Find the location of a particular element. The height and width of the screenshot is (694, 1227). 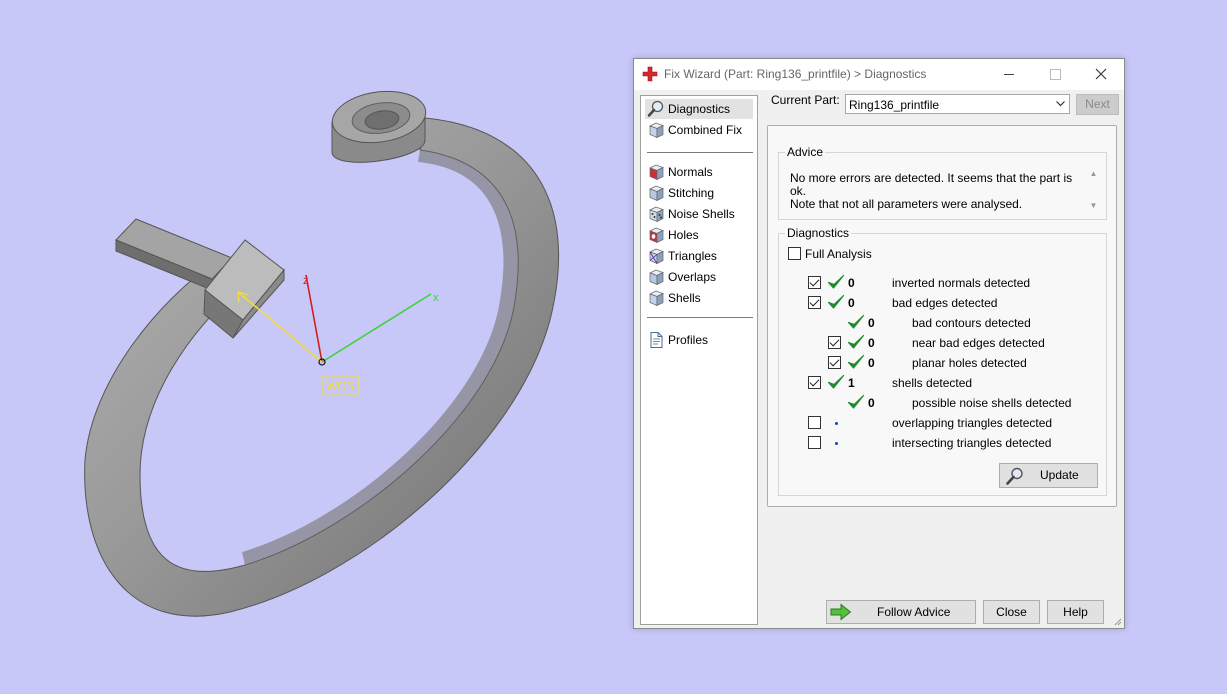

x-axis-label: x is located at coordinates (436, 298).